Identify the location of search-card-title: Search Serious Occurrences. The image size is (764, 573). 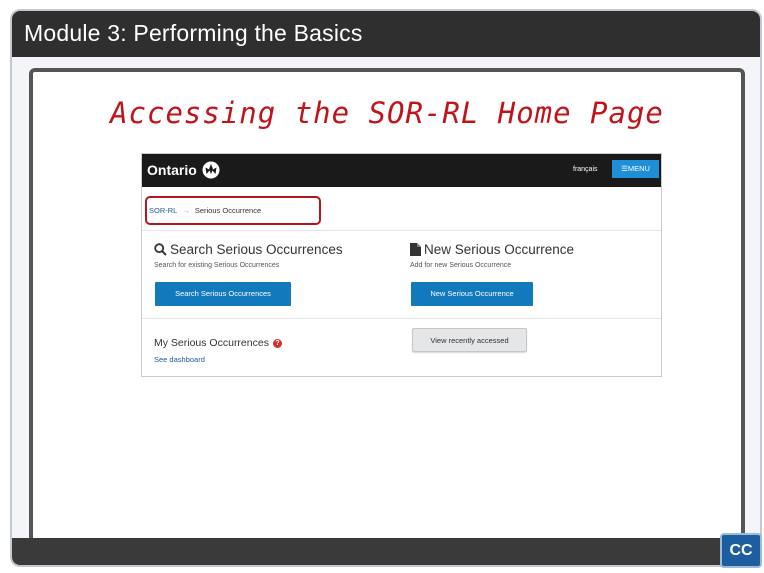
(248, 249).